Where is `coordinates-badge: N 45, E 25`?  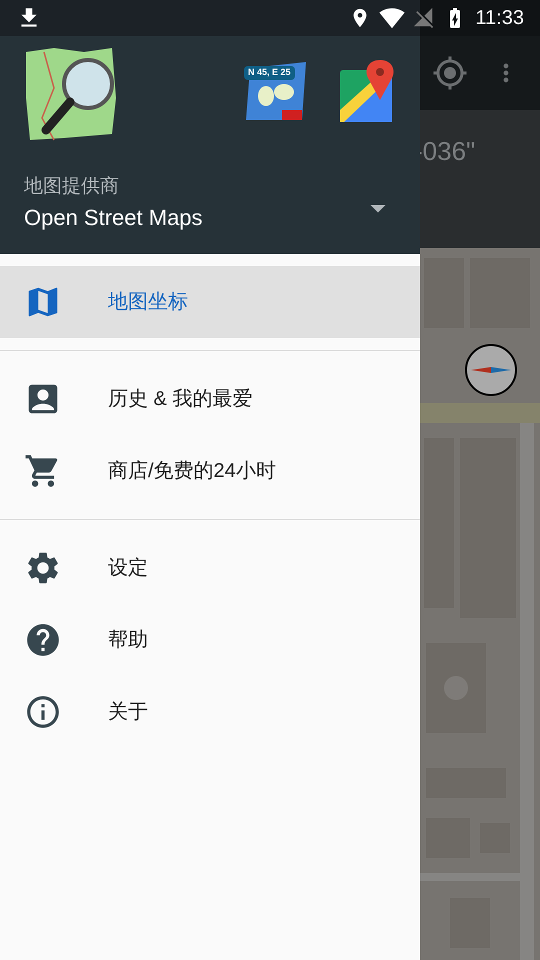 coordinates-badge: N 45, E 25 is located at coordinates (269, 73).